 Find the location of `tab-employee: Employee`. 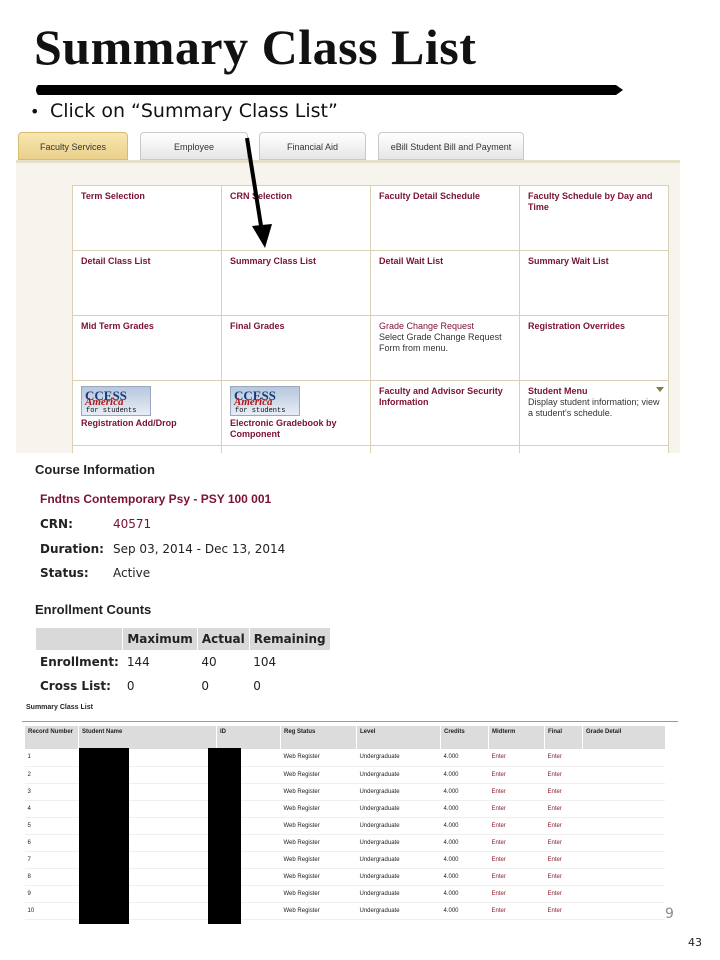

tab-employee: Employee is located at coordinates (194, 146).